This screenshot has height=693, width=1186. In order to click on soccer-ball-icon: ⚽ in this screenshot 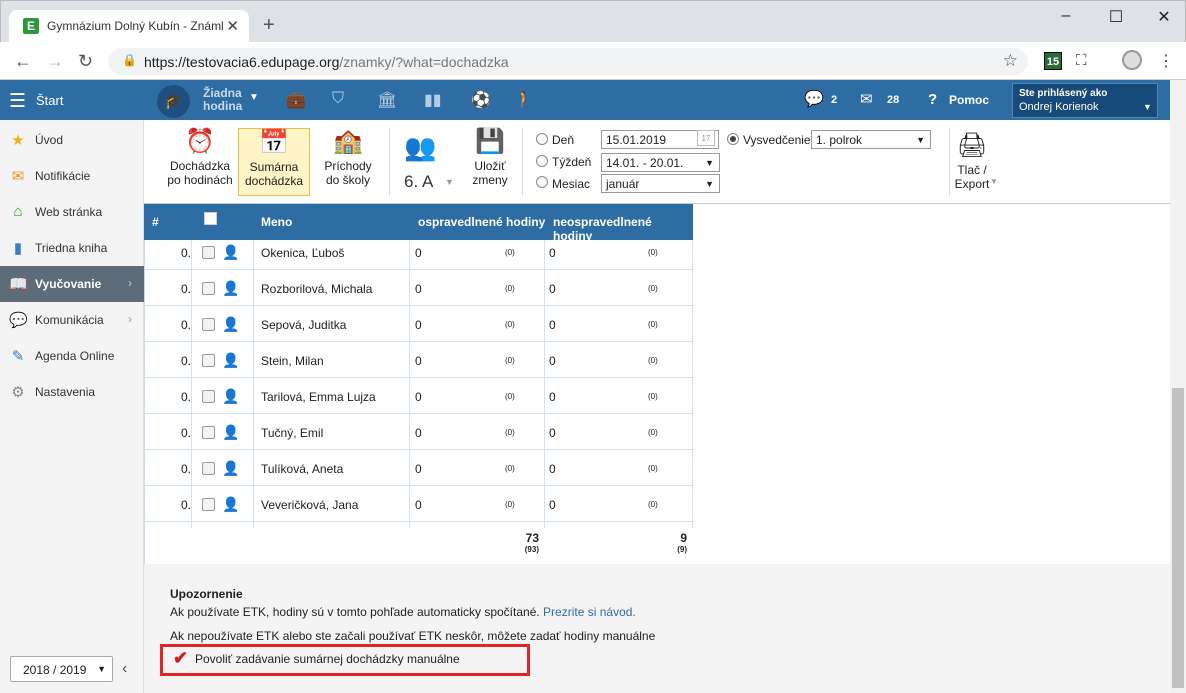, I will do `click(481, 100)`.